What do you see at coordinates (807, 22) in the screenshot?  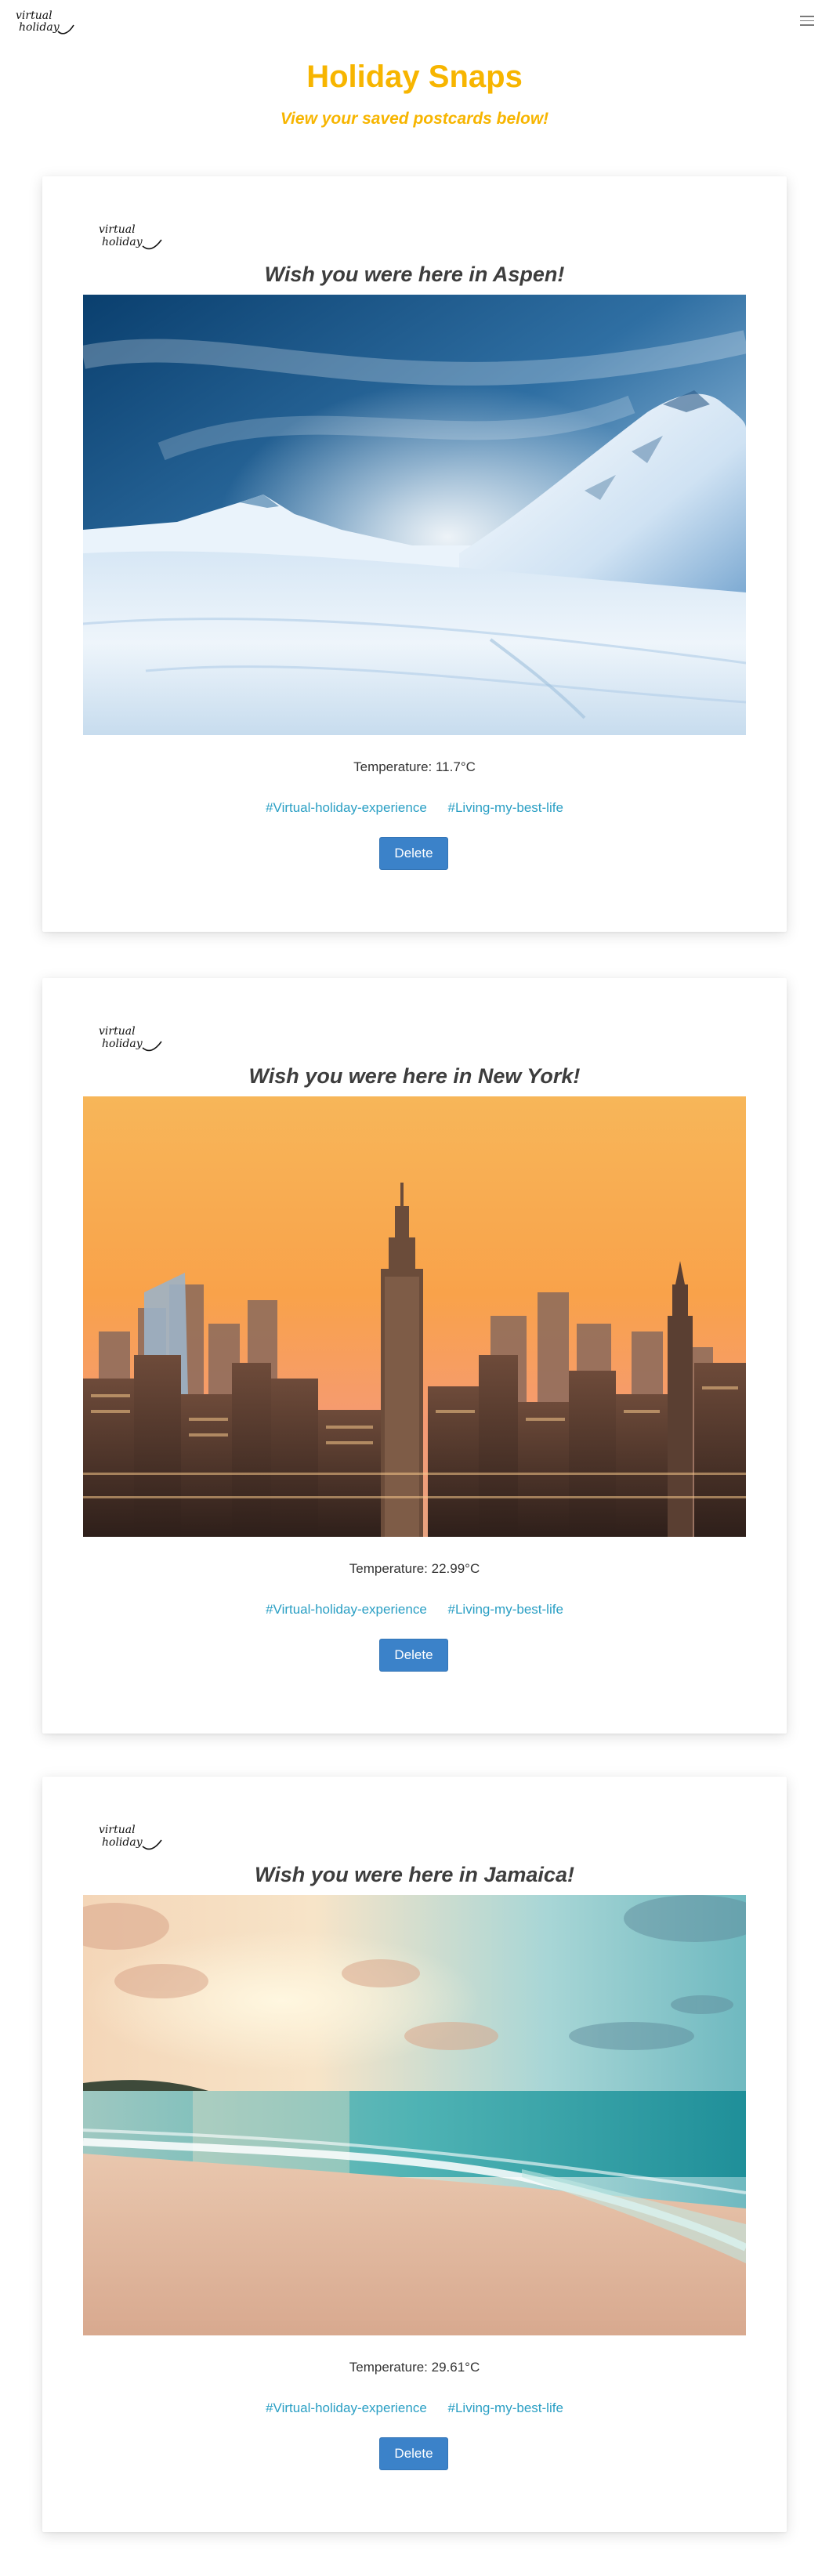 I see `hamburger-icon` at bounding box center [807, 22].